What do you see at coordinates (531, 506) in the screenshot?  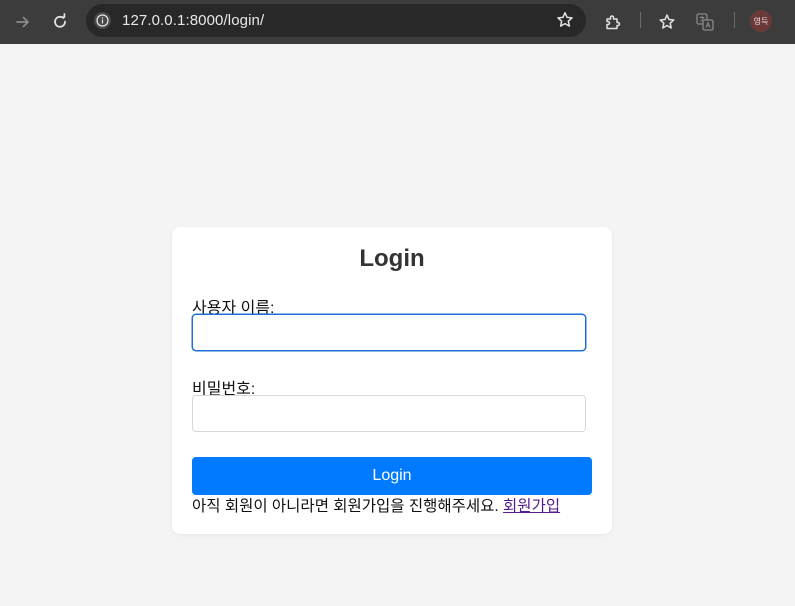 I see `signup-link: 회원가입` at bounding box center [531, 506].